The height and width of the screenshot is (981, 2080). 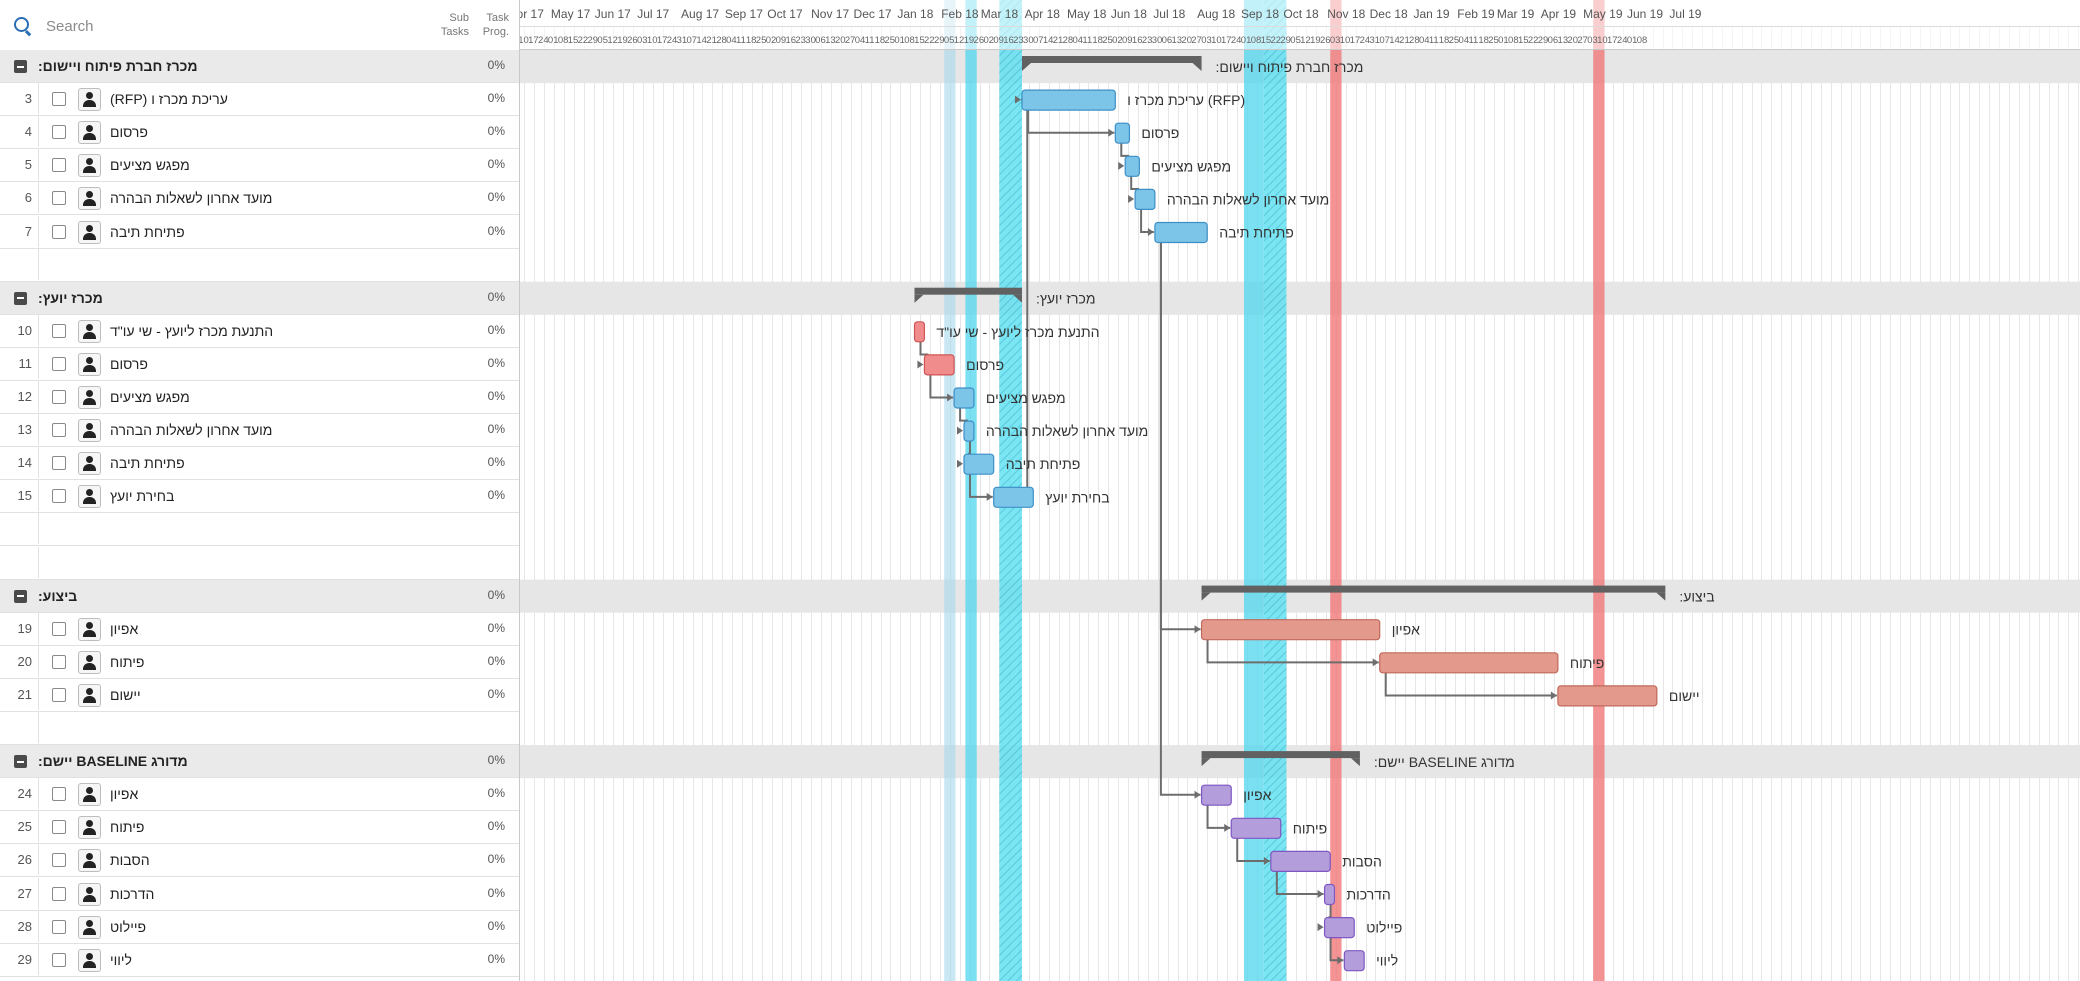 What do you see at coordinates (455, 25) in the screenshot?
I see `sub-tasks-column-header: Sub Tasks` at bounding box center [455, 25].